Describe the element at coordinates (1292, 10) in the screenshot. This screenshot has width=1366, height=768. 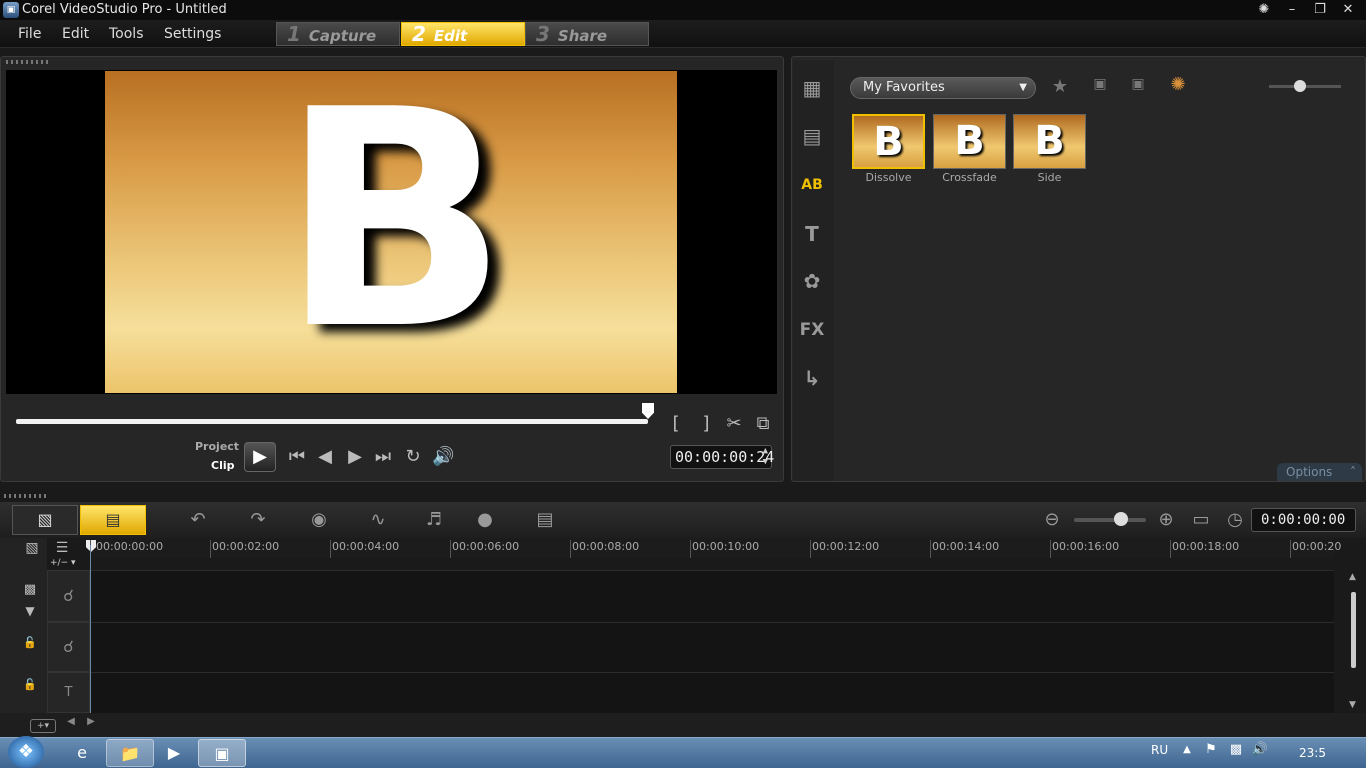
I see `minimize-button: –` at that location.